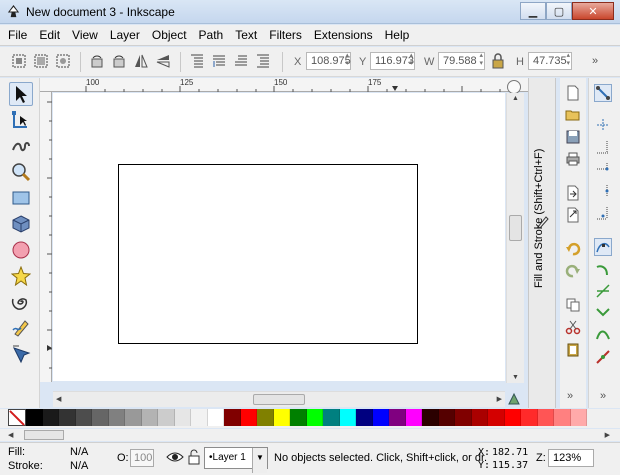 The width and height of the screenshot is (620, 475). What do you see at coordinates (44, 435) in the screenshot?
I see `palette-scroll-thumb` at bounding box center [44, 435].